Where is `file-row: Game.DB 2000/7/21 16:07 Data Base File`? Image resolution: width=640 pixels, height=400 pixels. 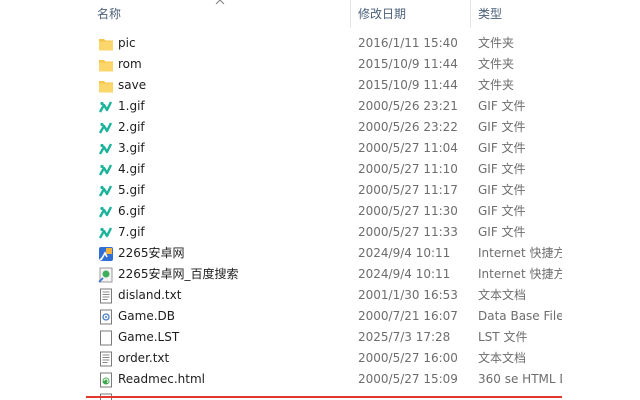 file-row: Game.DB 2000/7/21 16:07 Data Base File is located at coordinates (281, 316).